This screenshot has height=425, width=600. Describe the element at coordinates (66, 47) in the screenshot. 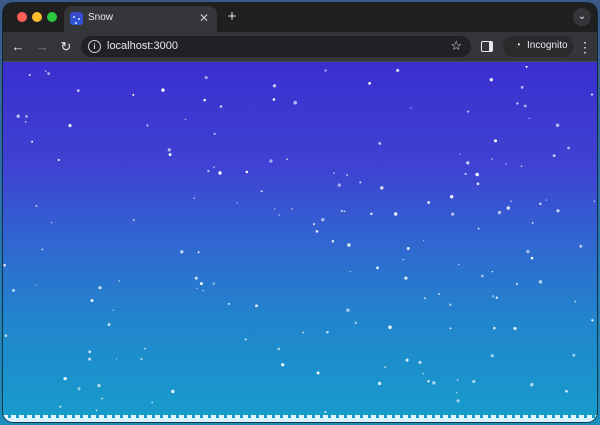

I see `reload-button: ↻` at that location.